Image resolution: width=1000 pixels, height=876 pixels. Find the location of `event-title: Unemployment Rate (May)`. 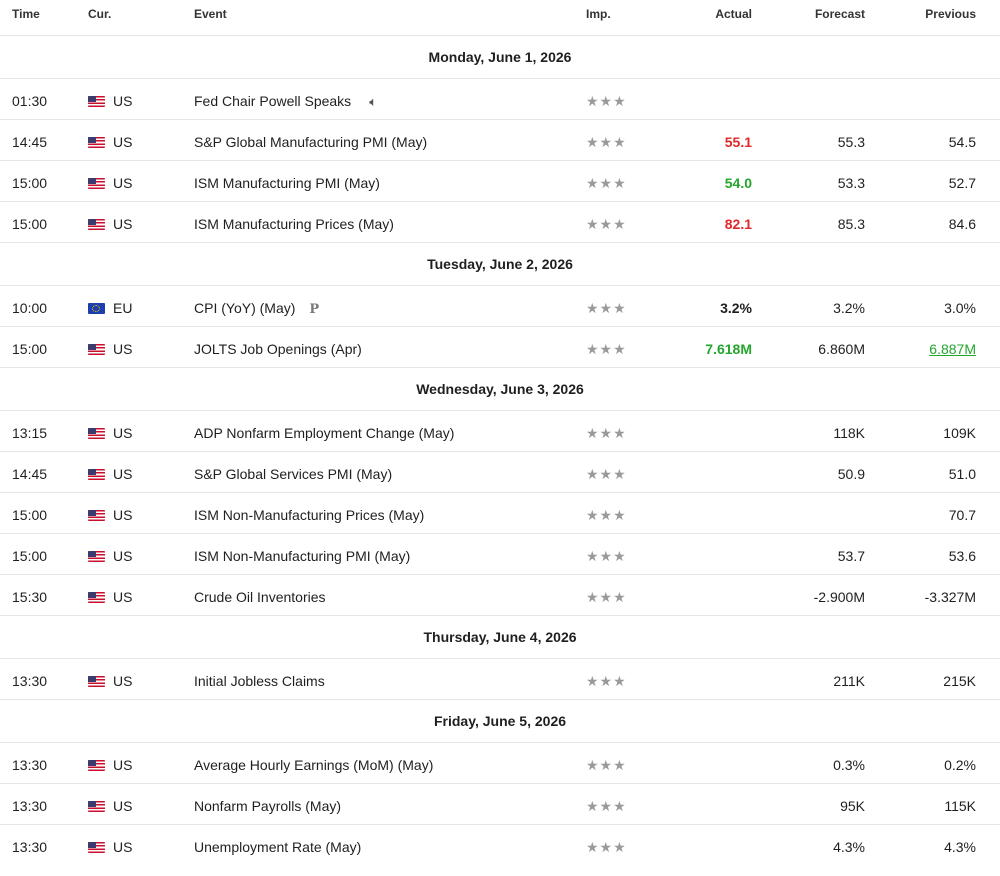

event-title: Unemployment Rate (May) is located at coordinates (277, 847).